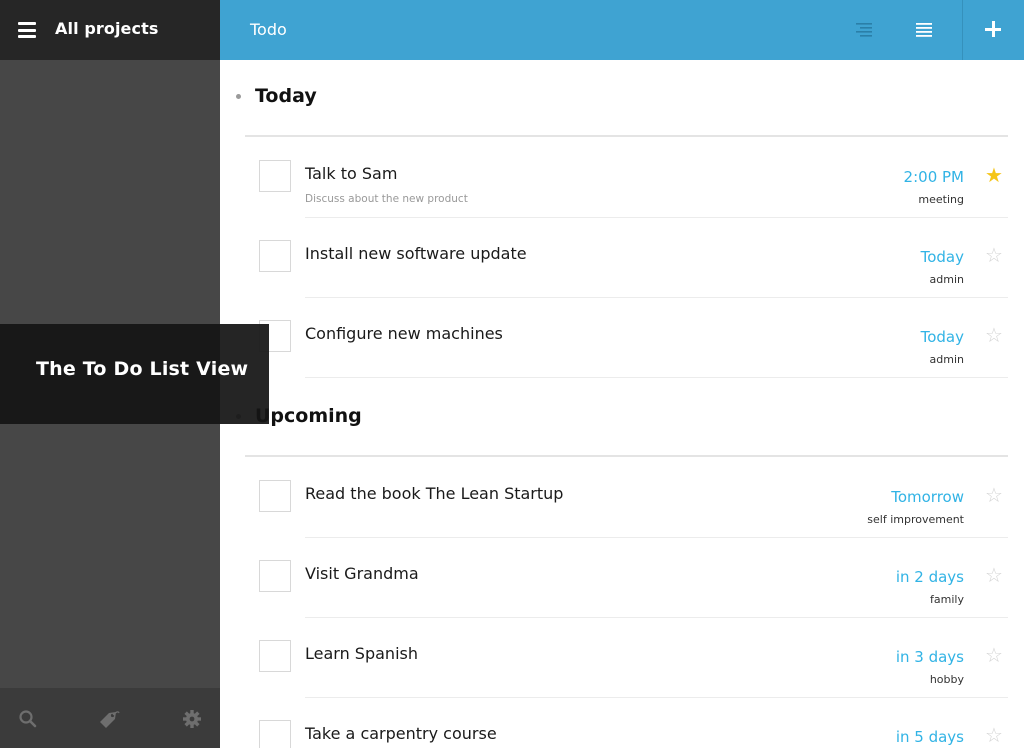  What do you see at coordinates (622, 658) in the screenshot?
I see `task-row: Learn Spanish in 3 days hobby ☆` at bounding box center [622, 658].